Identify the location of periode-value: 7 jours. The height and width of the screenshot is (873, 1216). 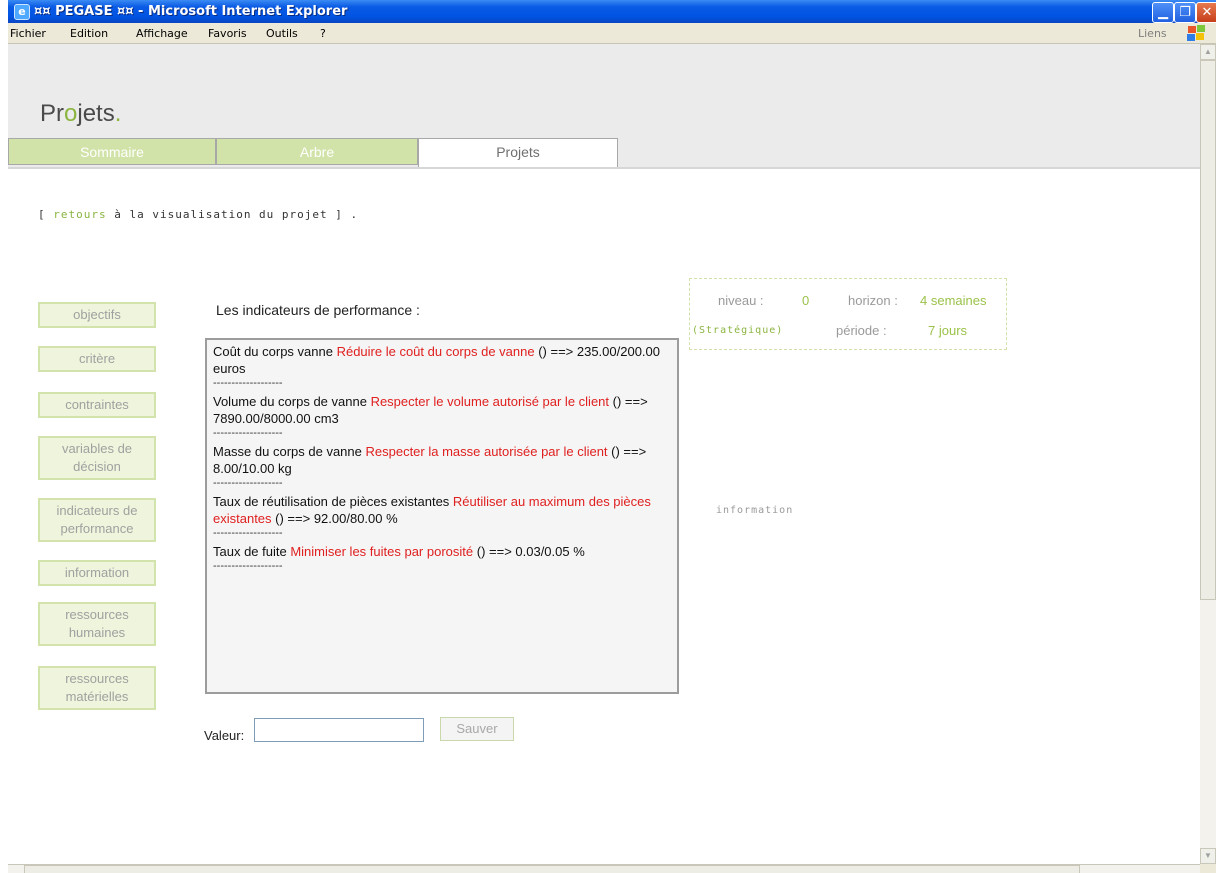
(948, 330).